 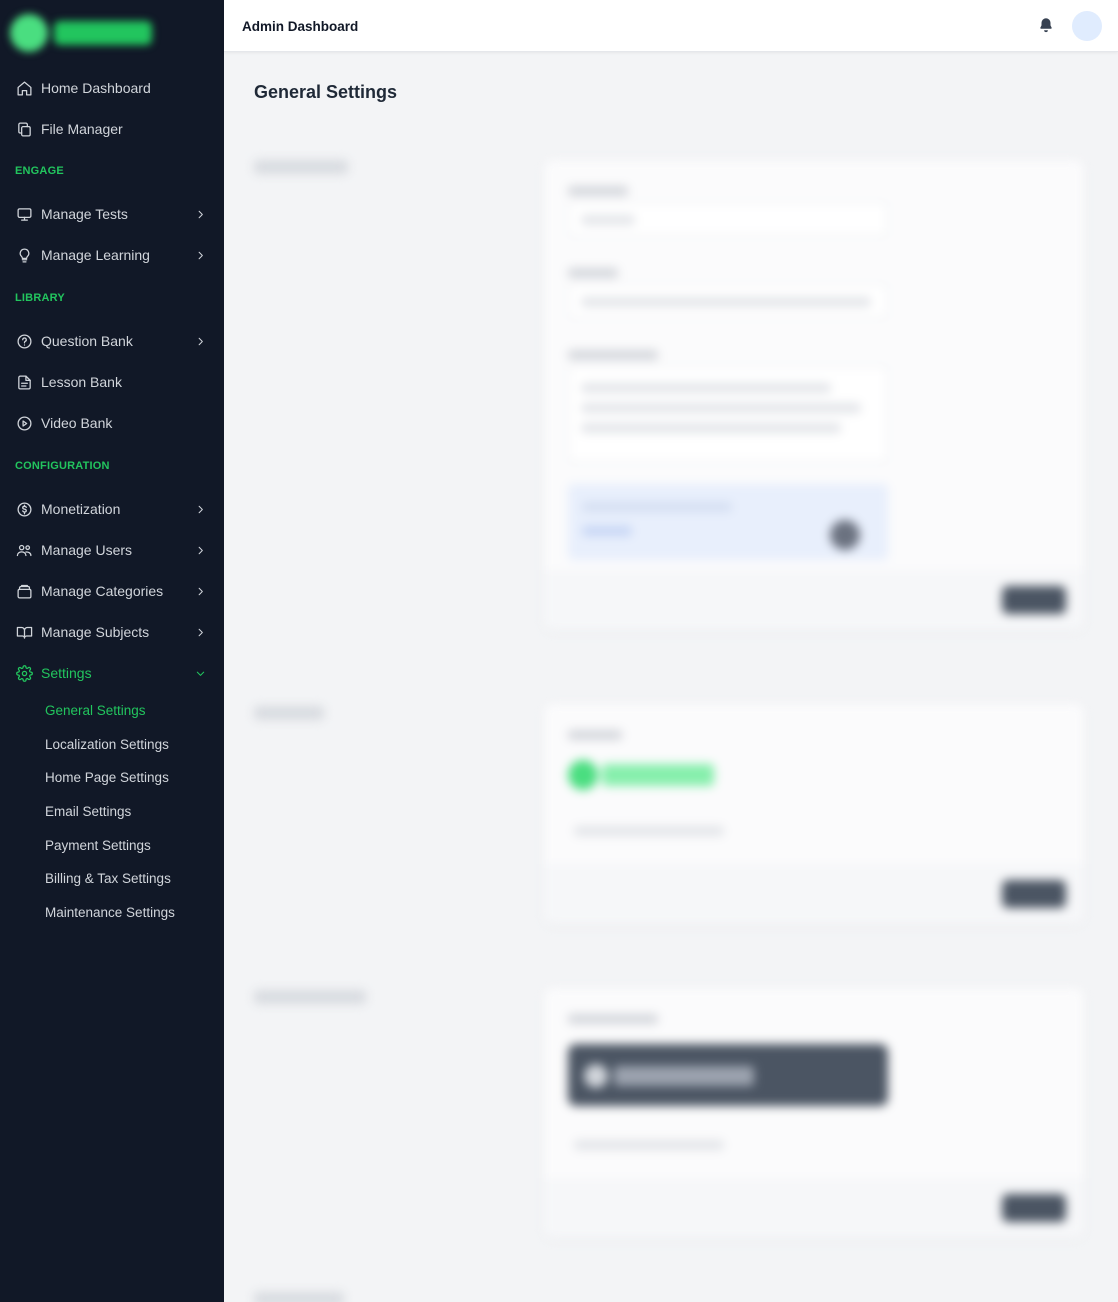 What do you see at coordinates (77, 423) in the screenshot?
I see `sidebar-item-label: Video Bank` at bounding box center [77, 423].